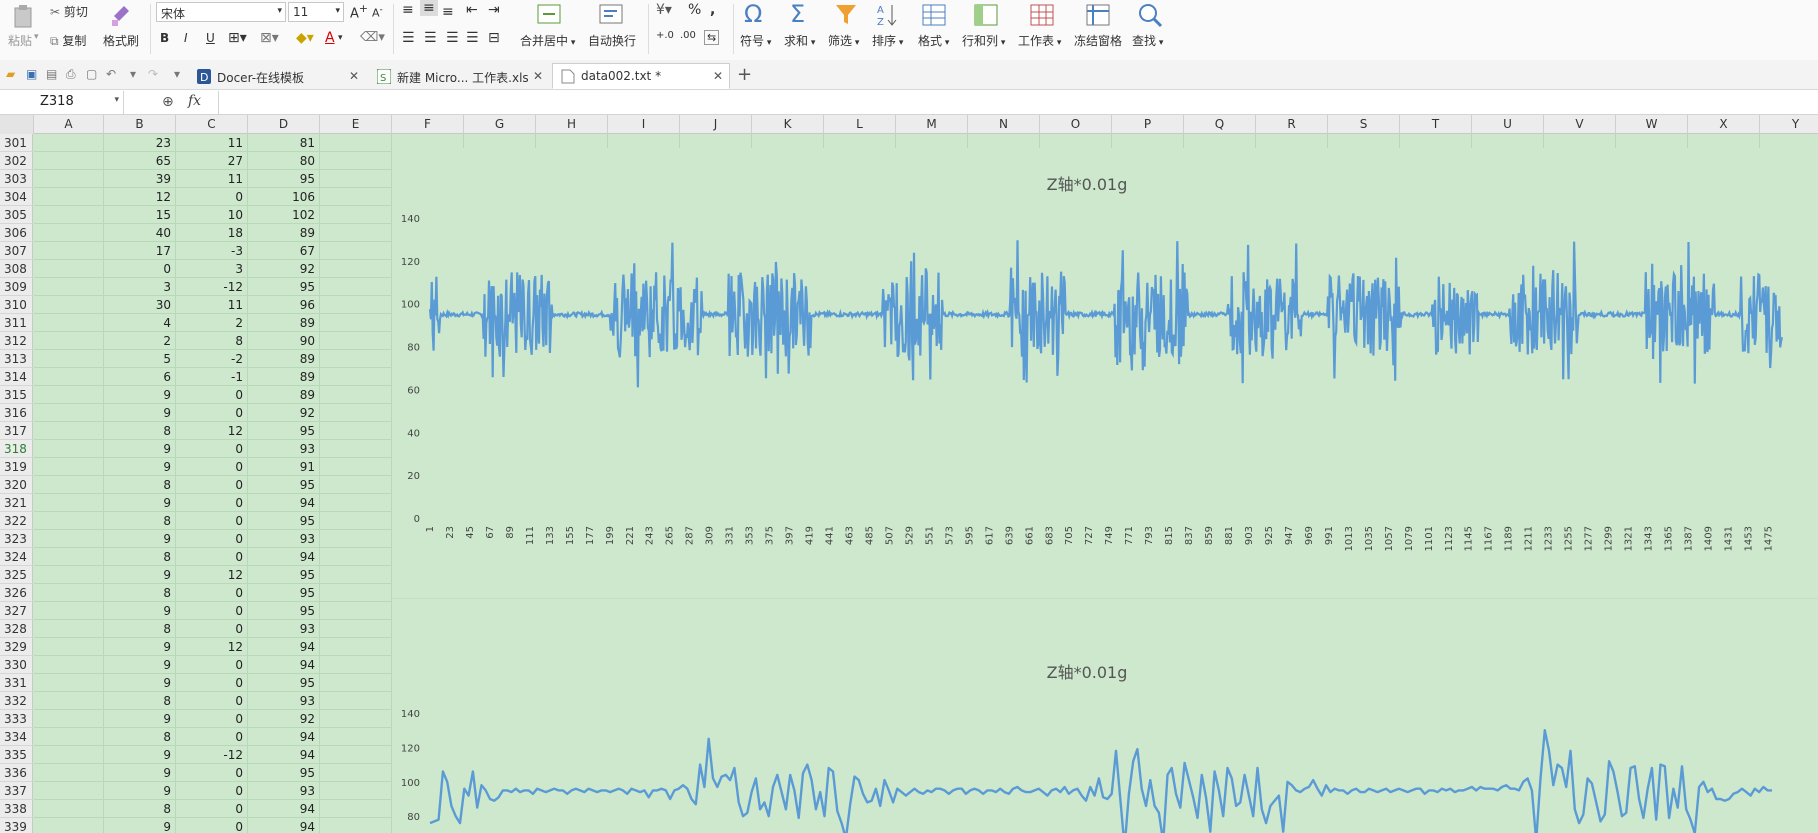 Image resolution: width=1818 pixels, height=833 pixels. I want to click on column-header-H: H, so click(572, 124).